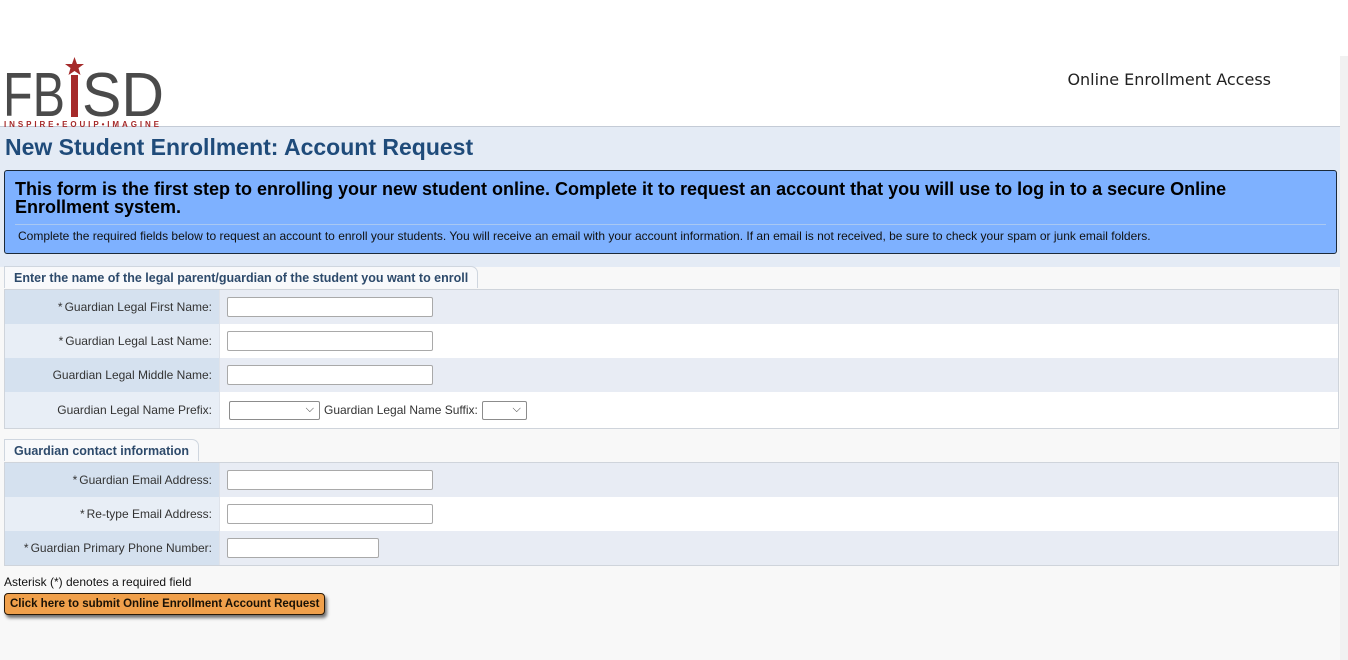  Describe the element at coordinates (112, 514) in the screenshot. I see `email-confirm-label: * Re-type Email Address:` at that location.